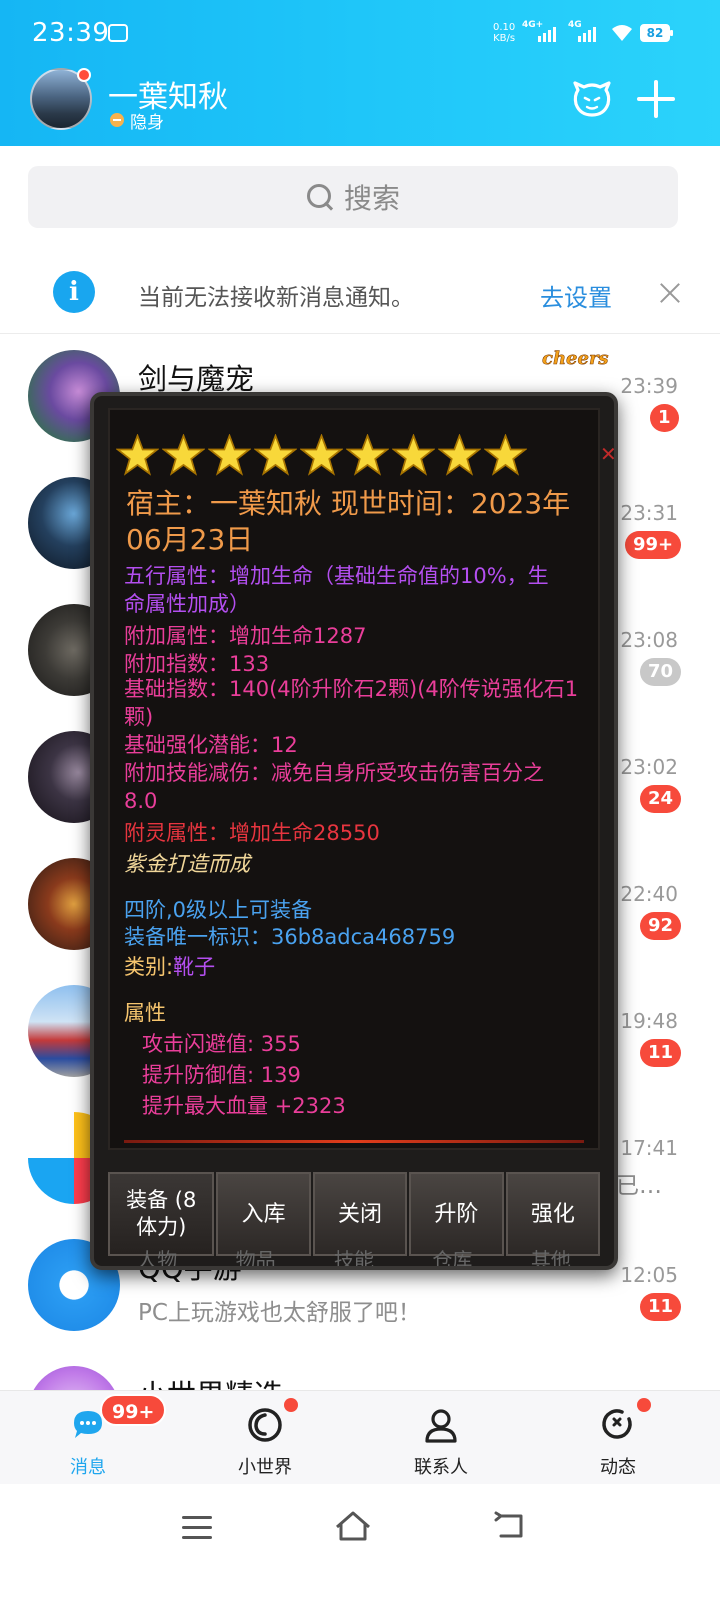 The image size is (720, 1600). Describe the element at coordinates (74, 292) in the screenshot. I see `info-icon: i` at that location.